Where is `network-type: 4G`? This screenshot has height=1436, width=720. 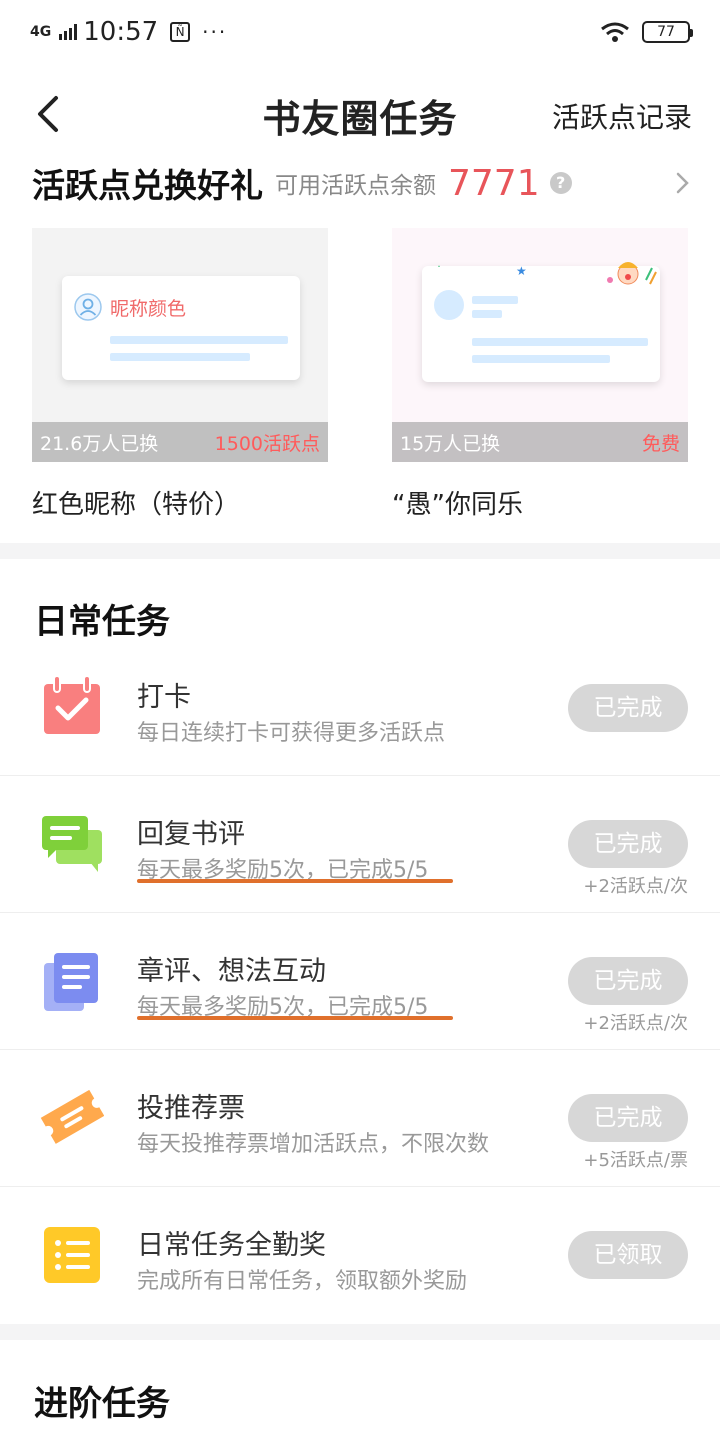 network-type: 4G is located at coordinates (41, 32).